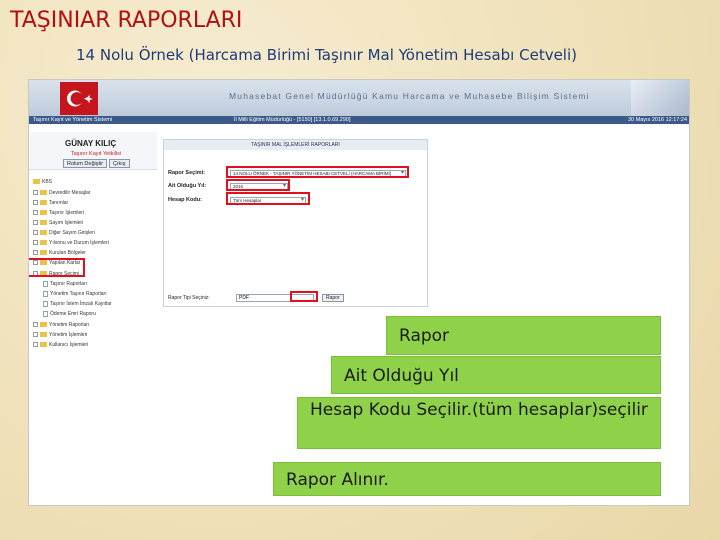 This screenshot has width=720, height=540. I want to click on tree-item: Devredilir Mesajlar, so click(61, 193).